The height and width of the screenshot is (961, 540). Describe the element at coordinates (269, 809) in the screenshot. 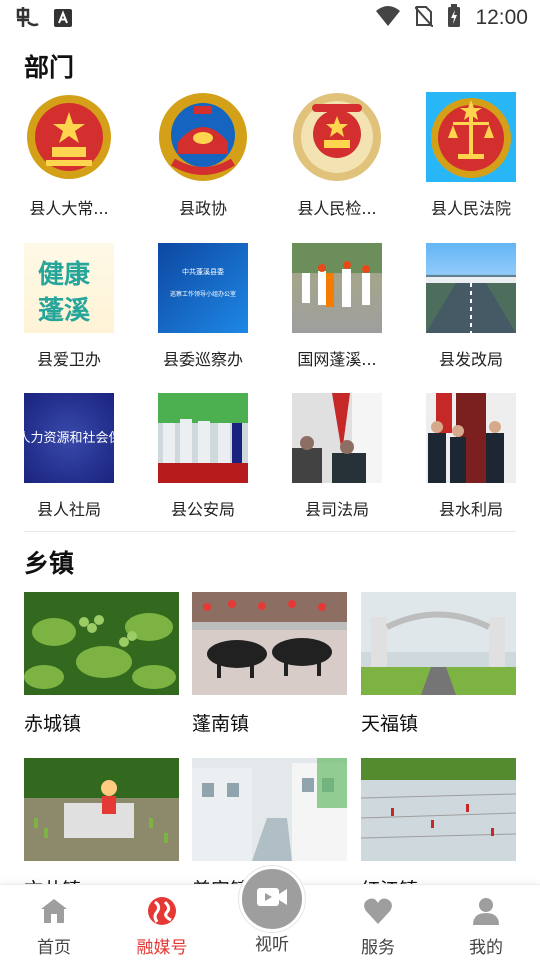

I see `village-street-photo` at that location.